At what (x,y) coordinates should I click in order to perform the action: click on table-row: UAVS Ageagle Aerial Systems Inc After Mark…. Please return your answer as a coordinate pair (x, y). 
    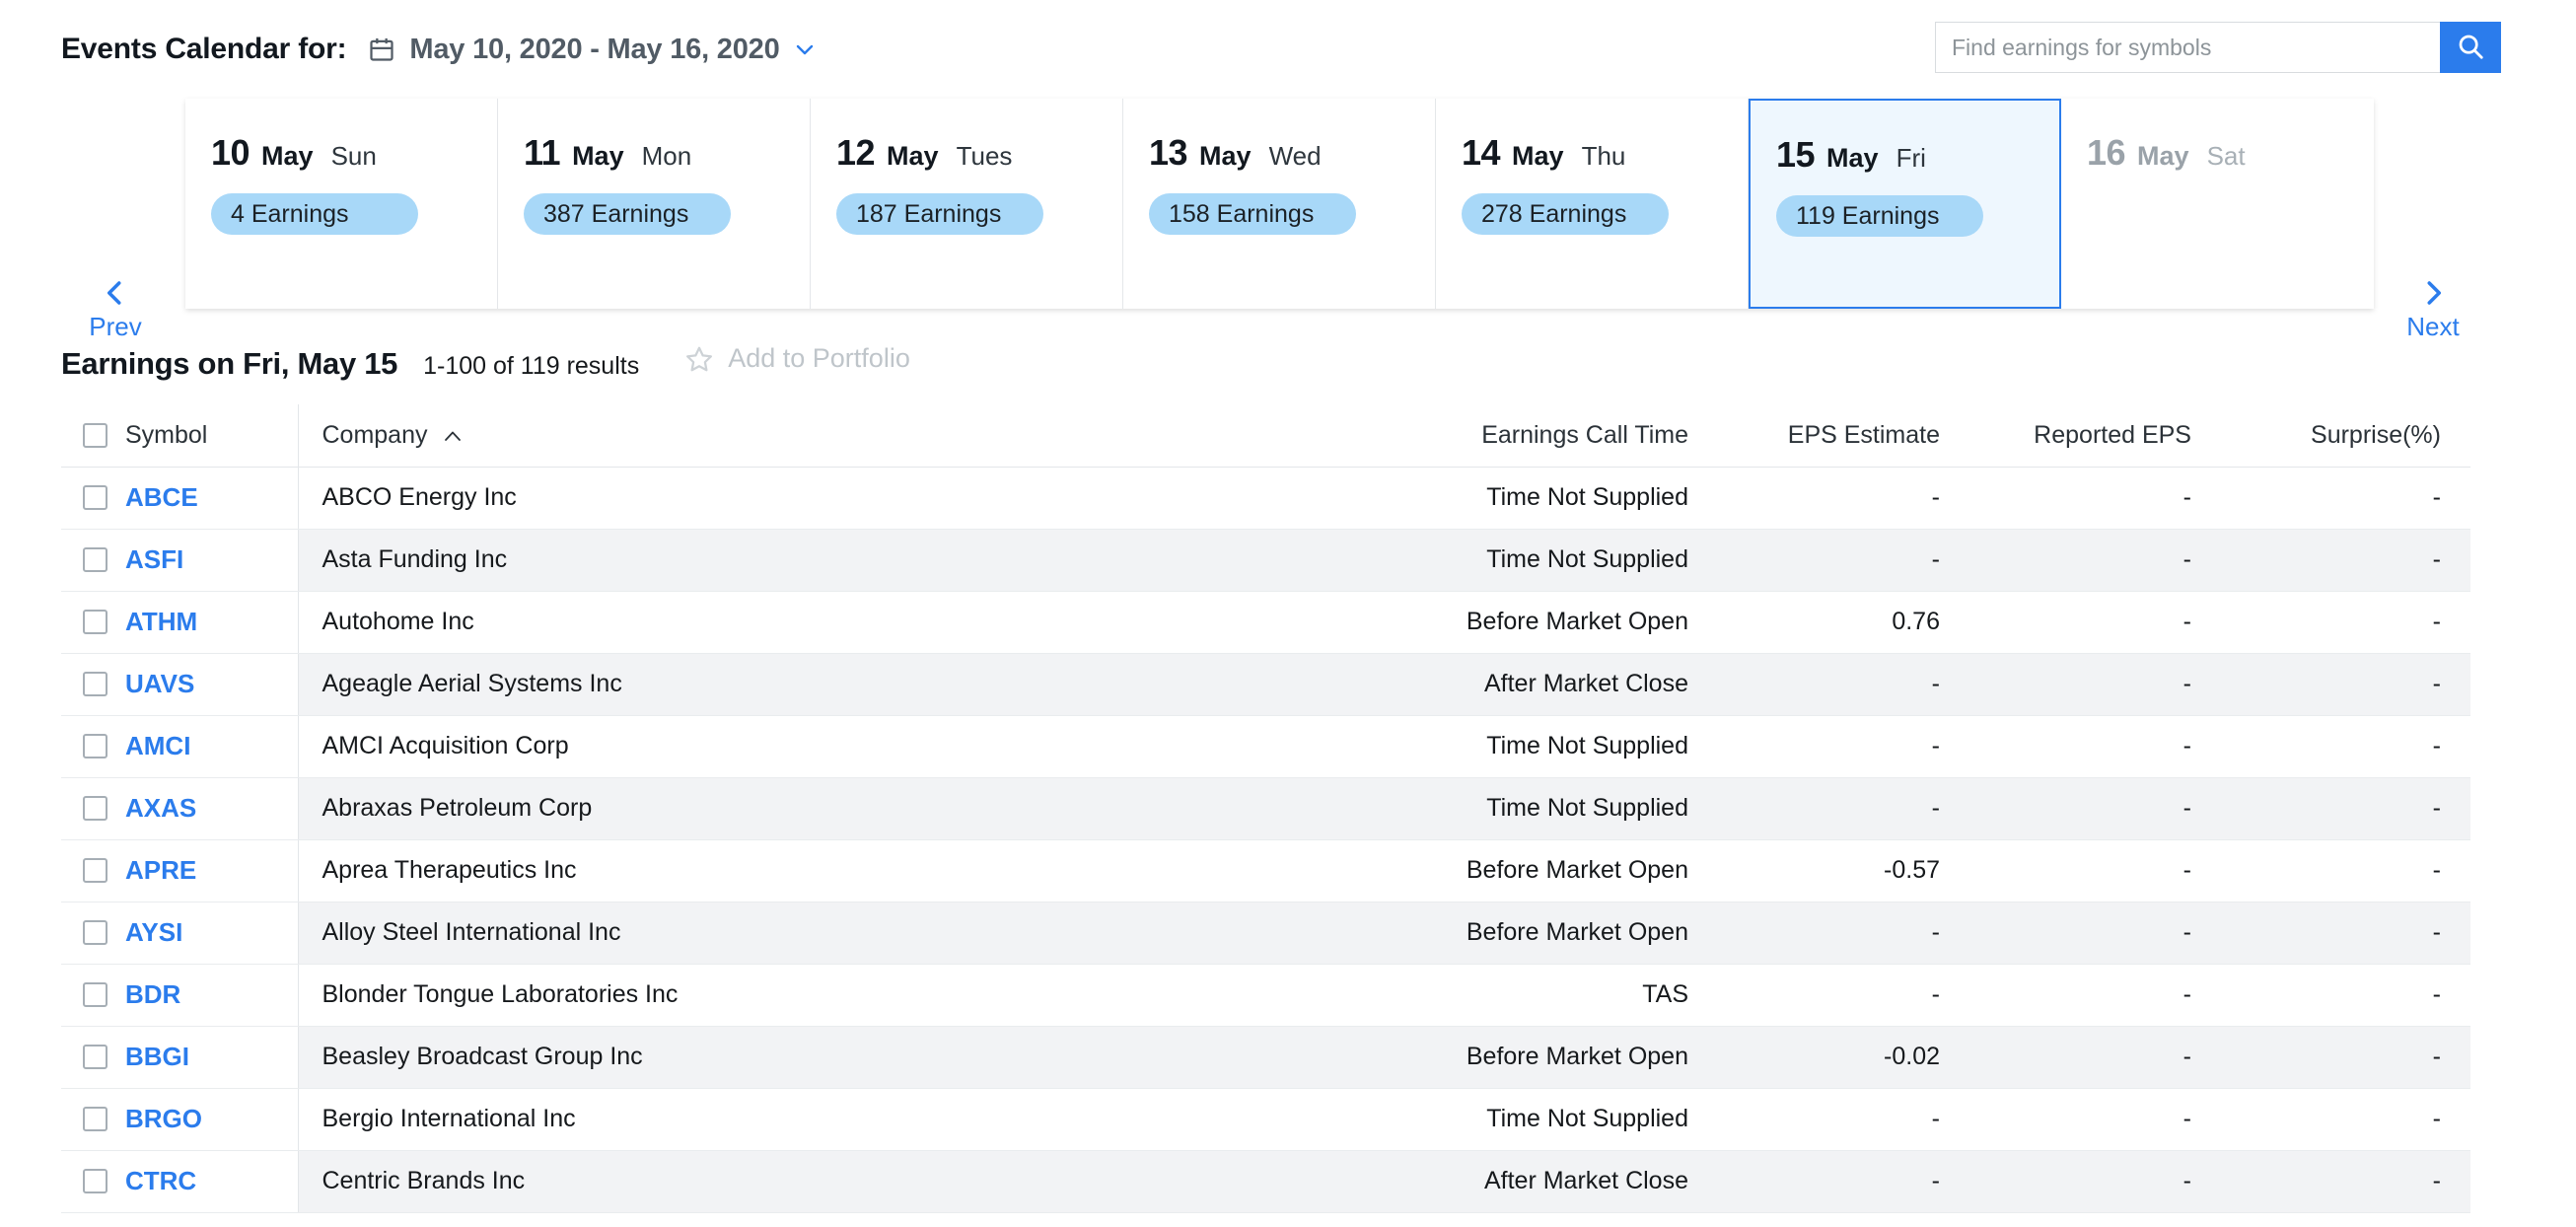
    Looking at the image, I should click on (1265, 684).